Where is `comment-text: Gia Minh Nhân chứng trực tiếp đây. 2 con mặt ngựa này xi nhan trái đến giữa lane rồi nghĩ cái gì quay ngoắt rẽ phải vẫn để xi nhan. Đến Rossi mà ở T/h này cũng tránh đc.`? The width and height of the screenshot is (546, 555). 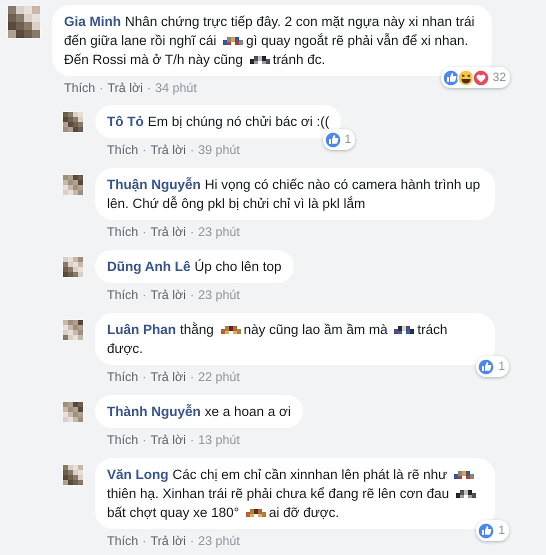
comment-text: Gia Minh Nhân chứng trực tiếp đây. 2 con mặt ngựa này xi nhan trái đến giữa lane rồi nghĩ cái gì quay ngoắt rẽ phải vẫn để xi nhan. Đến Rossi mà ở T/h này cũng tránh đc. is located at coordinates (270, 41).